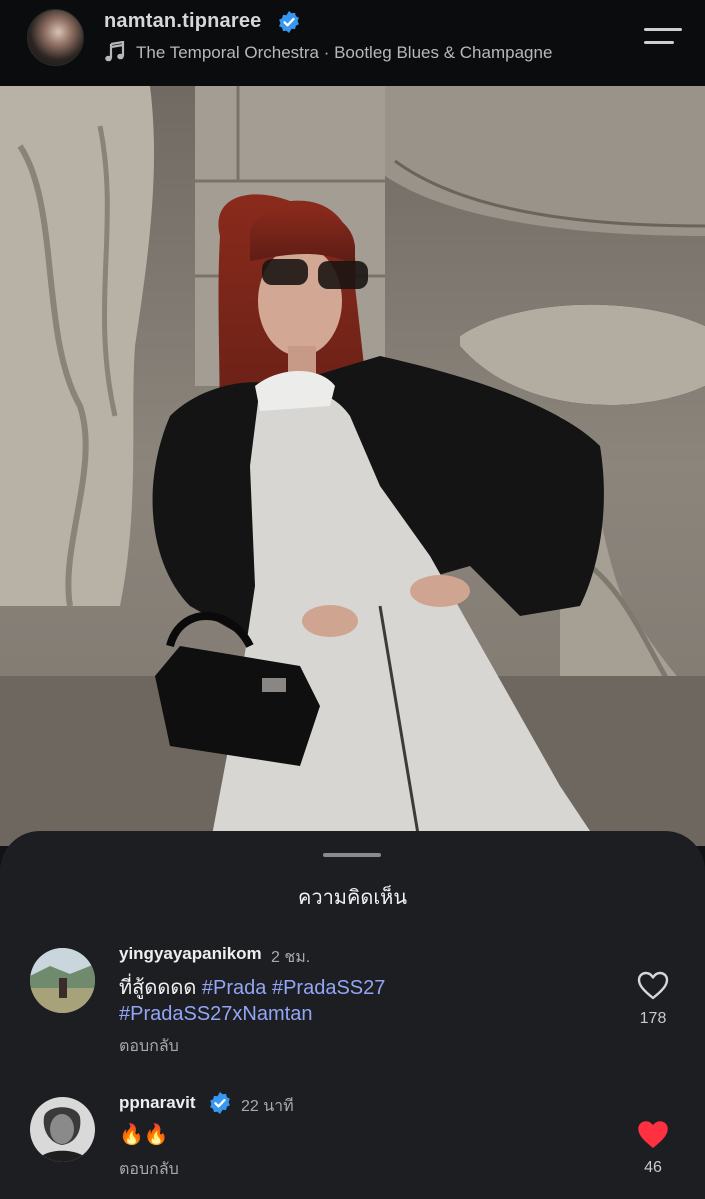 The width and height of the screenshot is (705, 1199). Describe the element at coordinates (352, 855) in the screenshot. I see `sheet-drag-handle` at that location.